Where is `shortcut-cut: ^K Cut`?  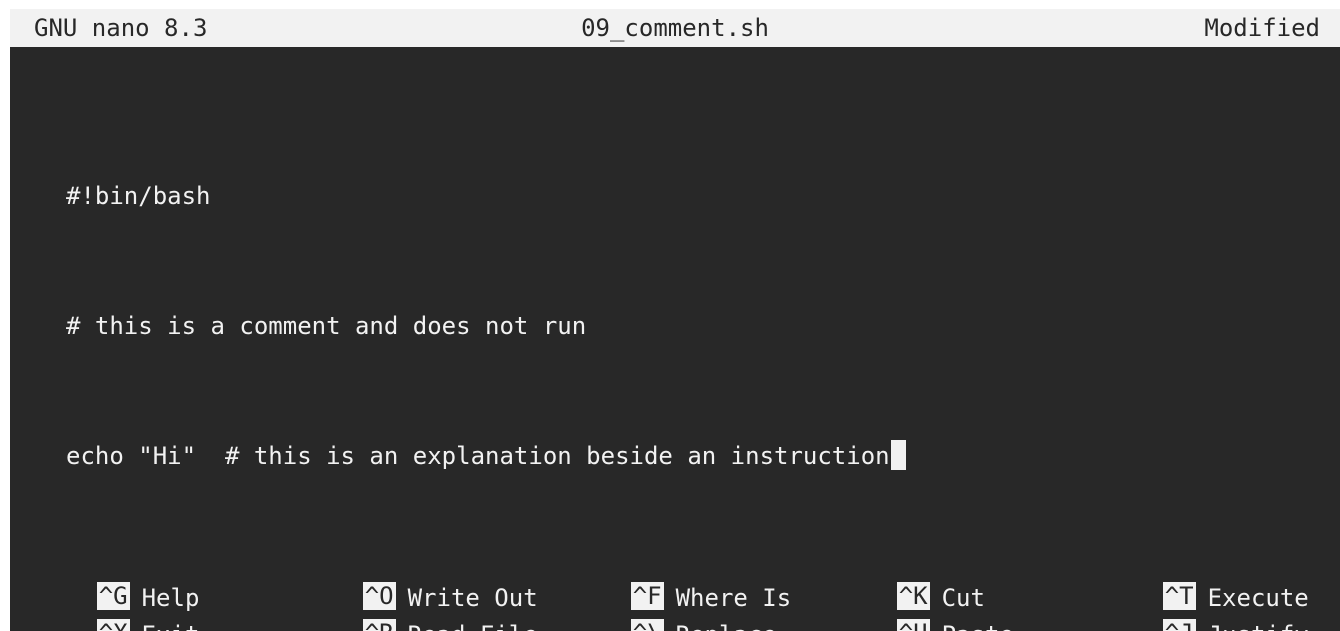 shortcut-cut: ^K Cut is located at coordinates (897, 579).